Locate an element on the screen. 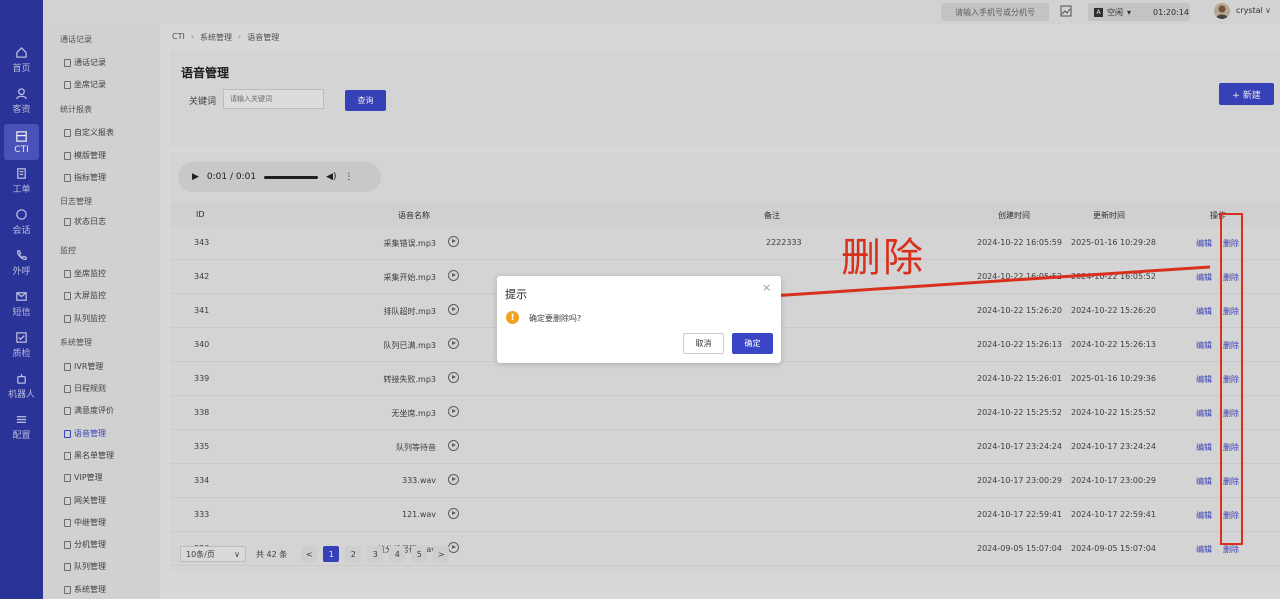 The height and width of the screenshot is (599, 1280). menu-item-queue-monitor: 队列监控 is located at coordinates (85, 318).